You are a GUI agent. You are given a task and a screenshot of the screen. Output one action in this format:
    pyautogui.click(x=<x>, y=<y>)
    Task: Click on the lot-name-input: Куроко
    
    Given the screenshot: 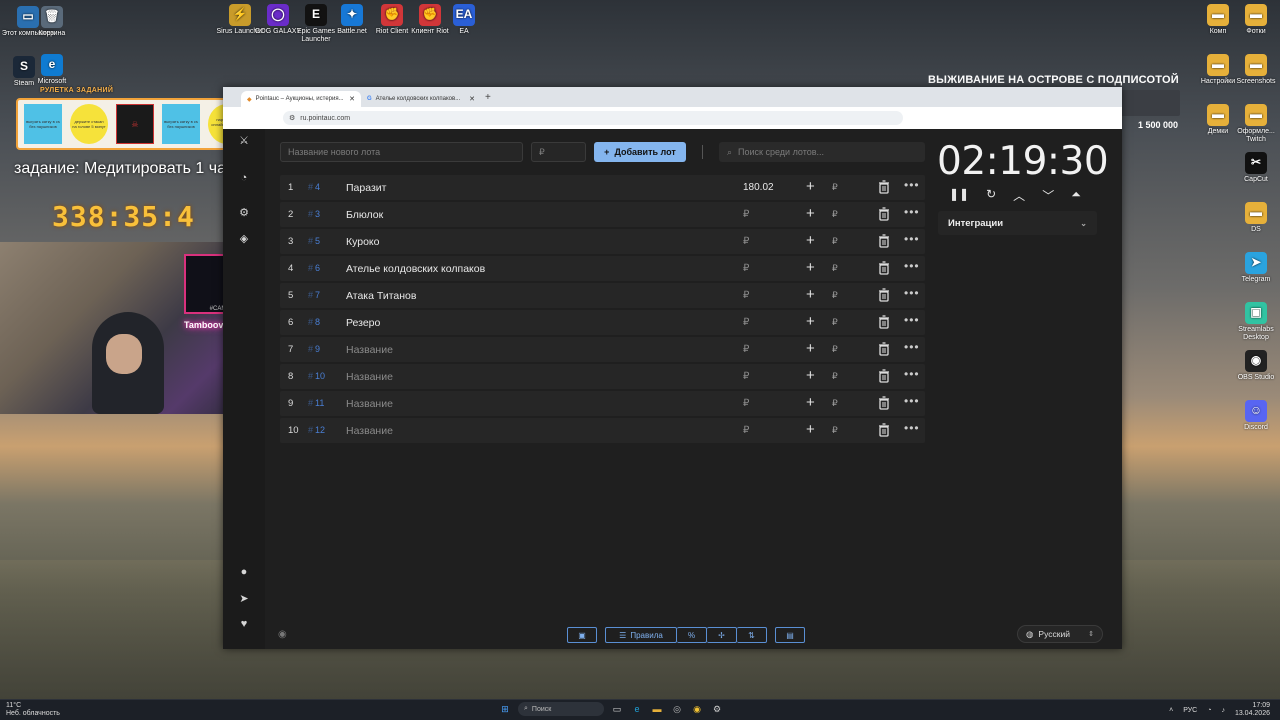 What is the action you would take?
    pyautogui.click(x=362, y=242)
    